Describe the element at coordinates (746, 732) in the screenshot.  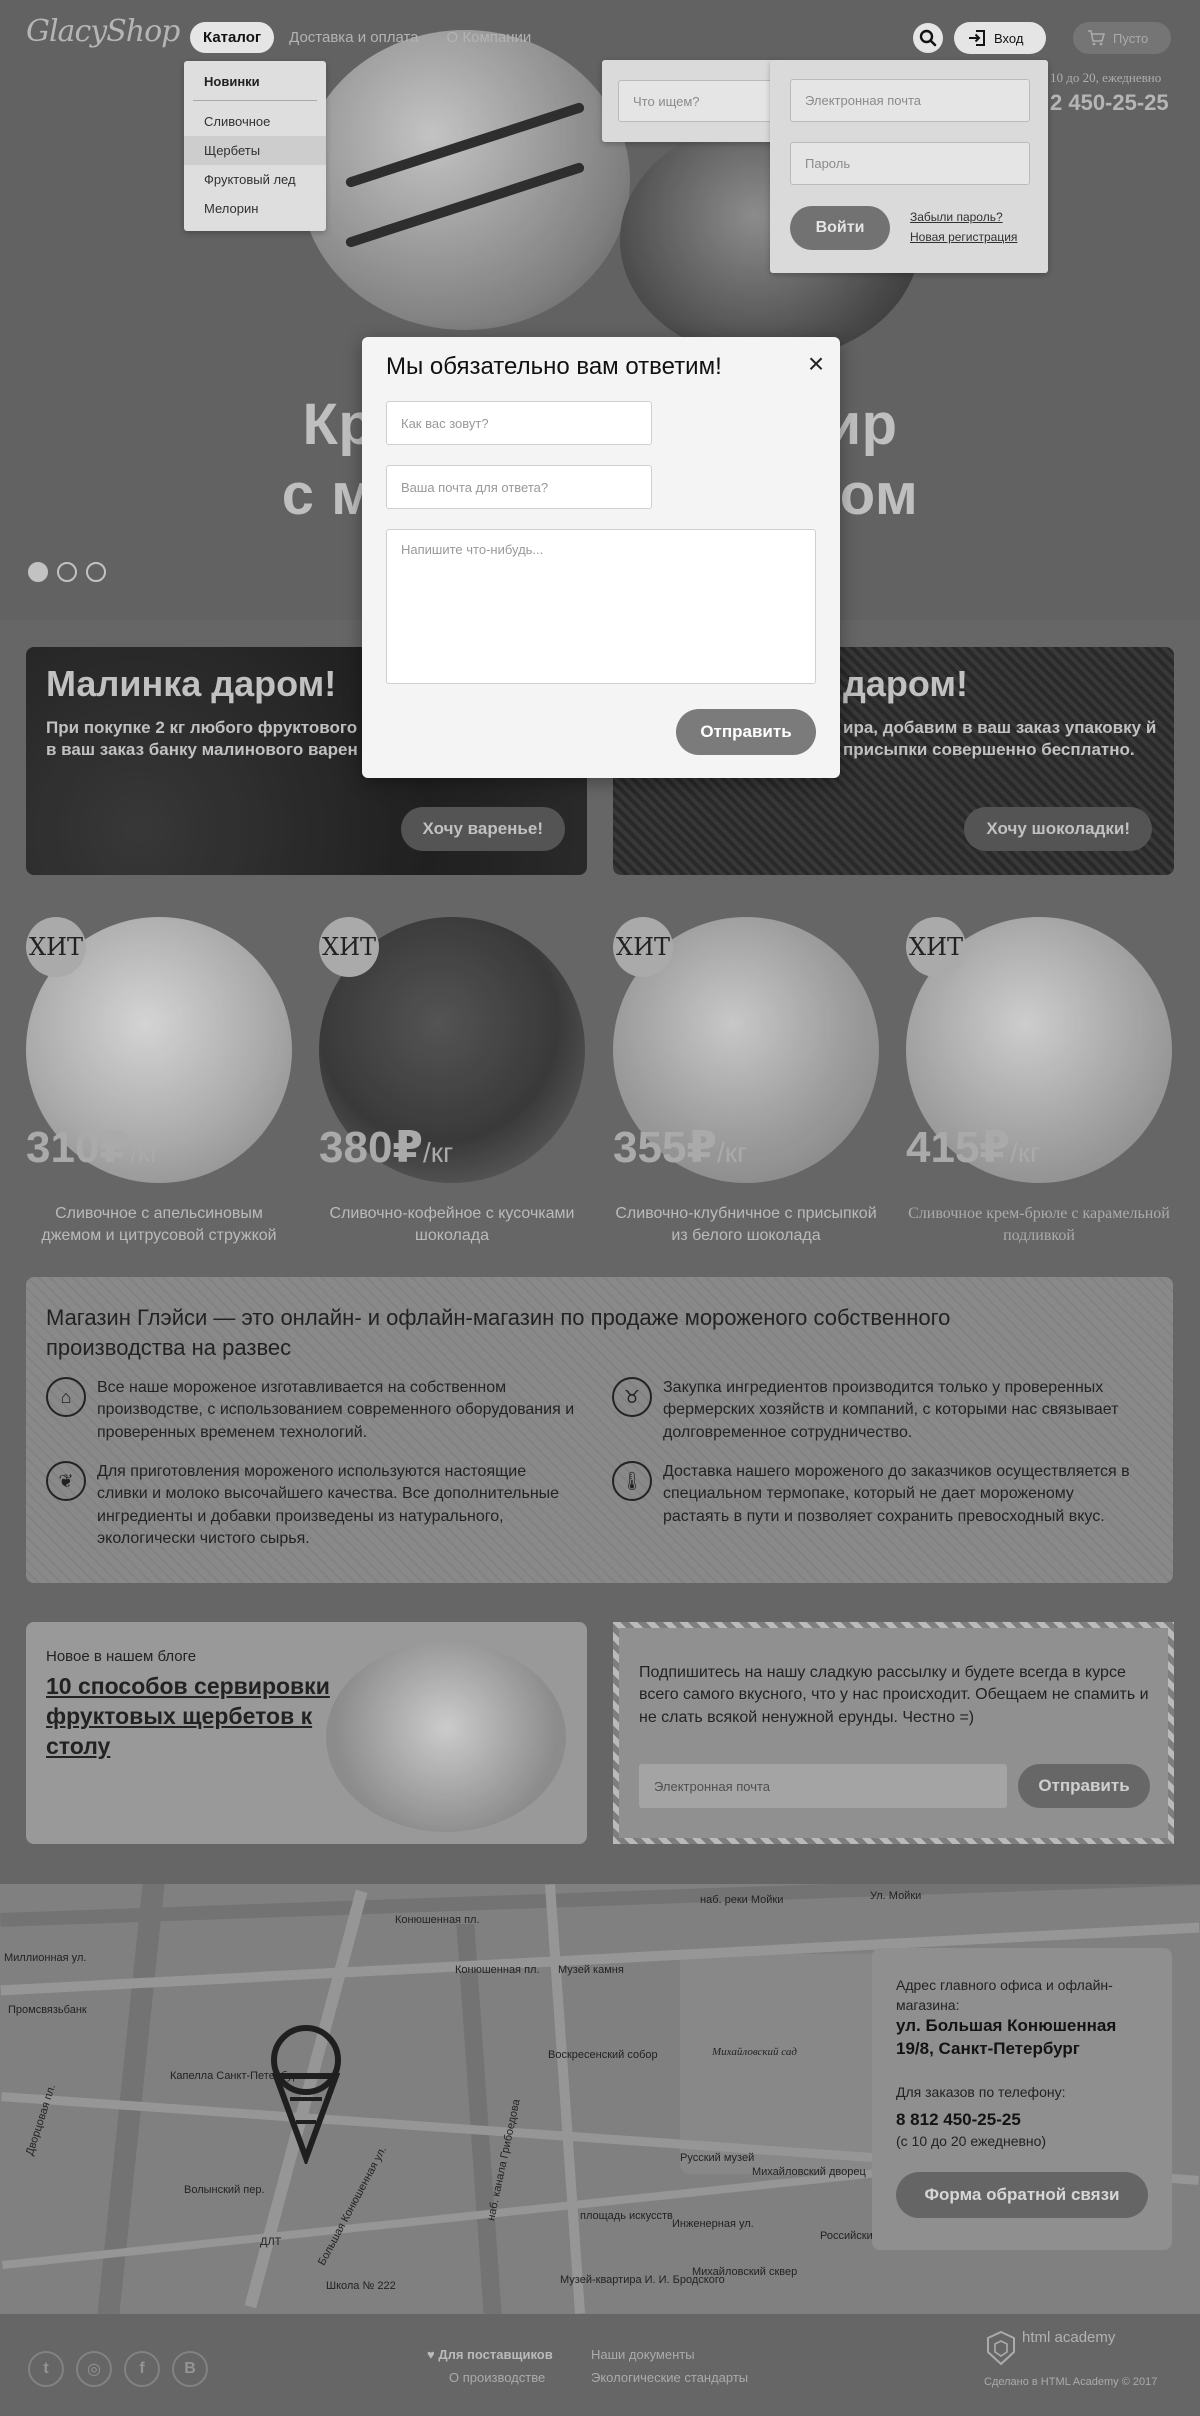
I see `modal-submit-button: Отправить` at that location.